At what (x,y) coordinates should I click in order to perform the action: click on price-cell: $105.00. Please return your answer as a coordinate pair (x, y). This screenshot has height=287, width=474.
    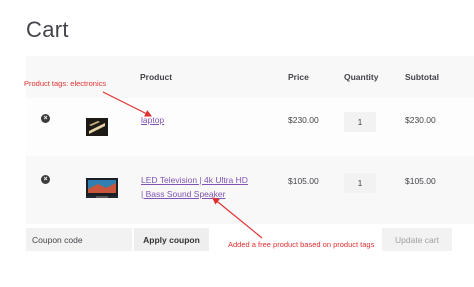
    Looking at the image, I should click on (303, 181).